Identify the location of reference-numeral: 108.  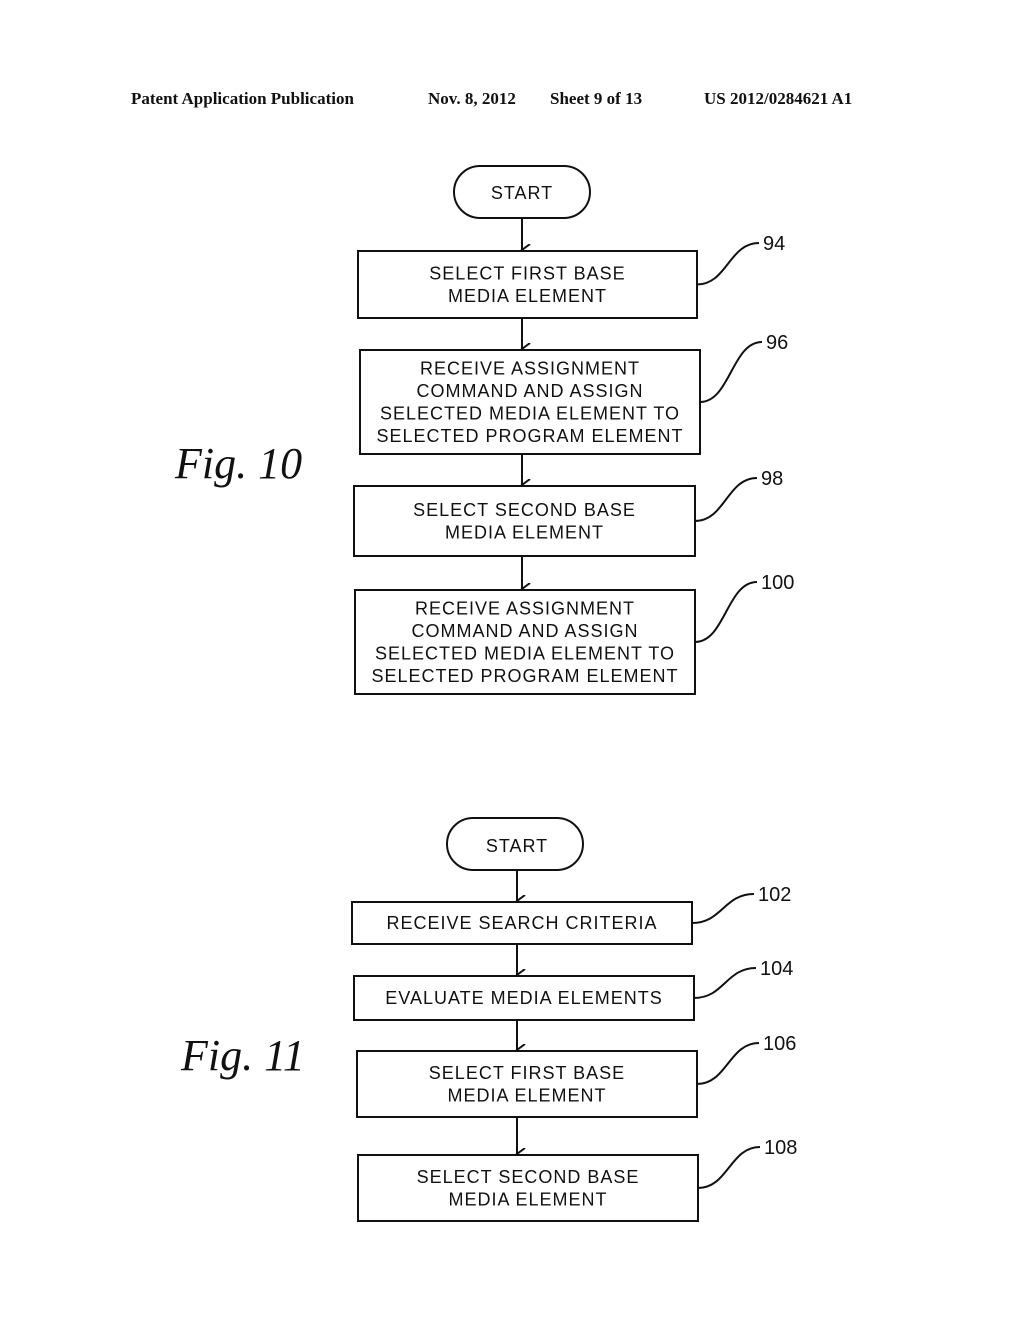
(780, 1148).